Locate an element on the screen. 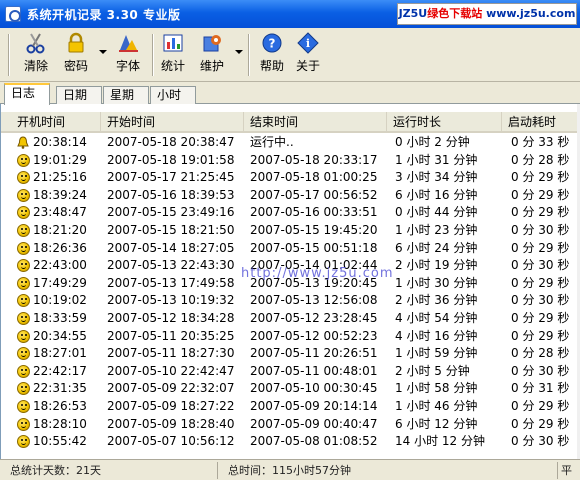  help-icon: ? is located at coordinates (272, 43).